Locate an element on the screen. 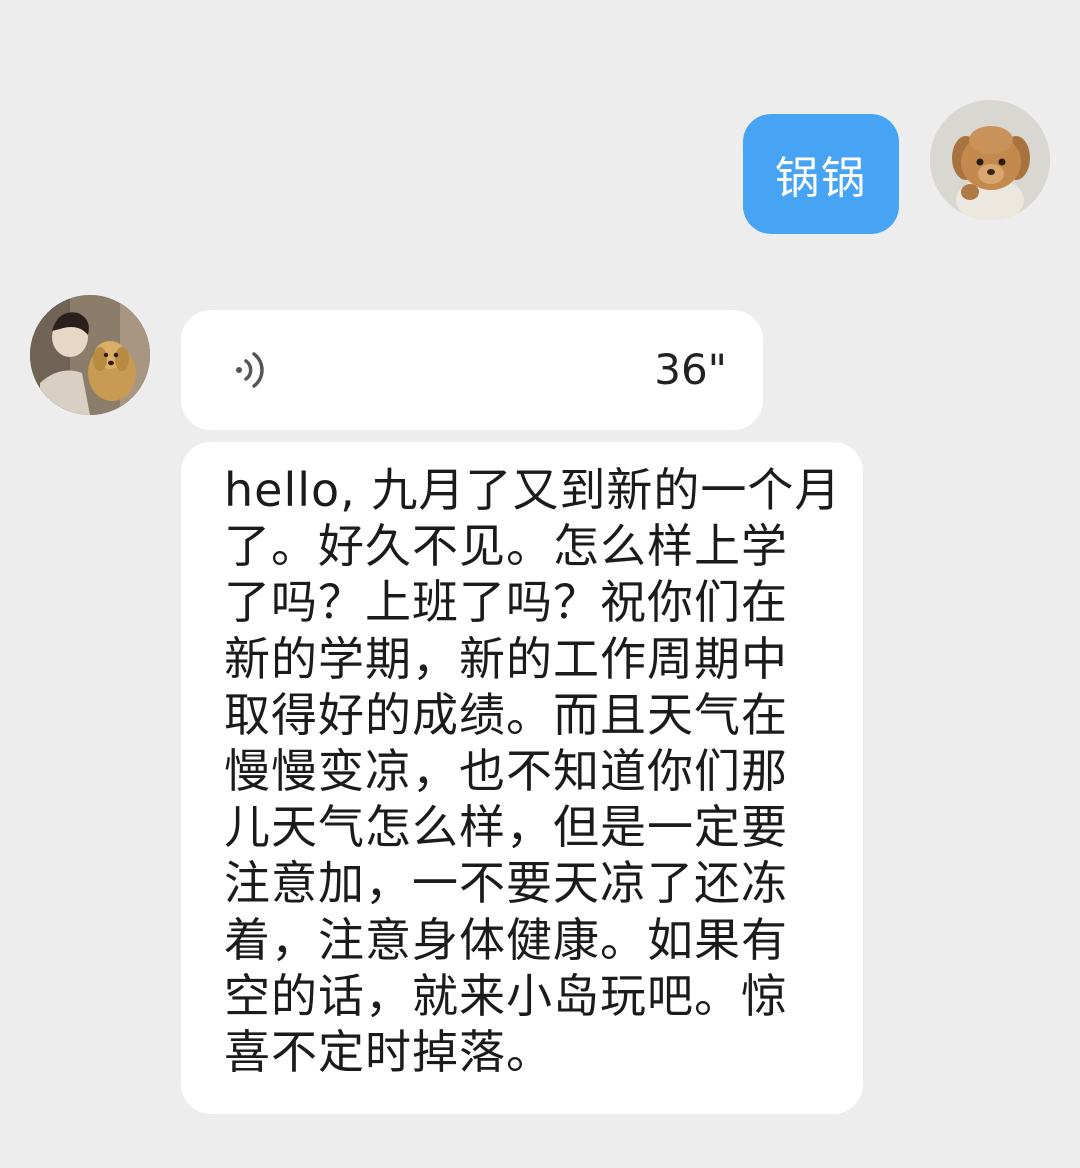 This screenshot has width=1080, height=1168. plush-puppy-avatar-graphic is located at coordinates (990, 160).